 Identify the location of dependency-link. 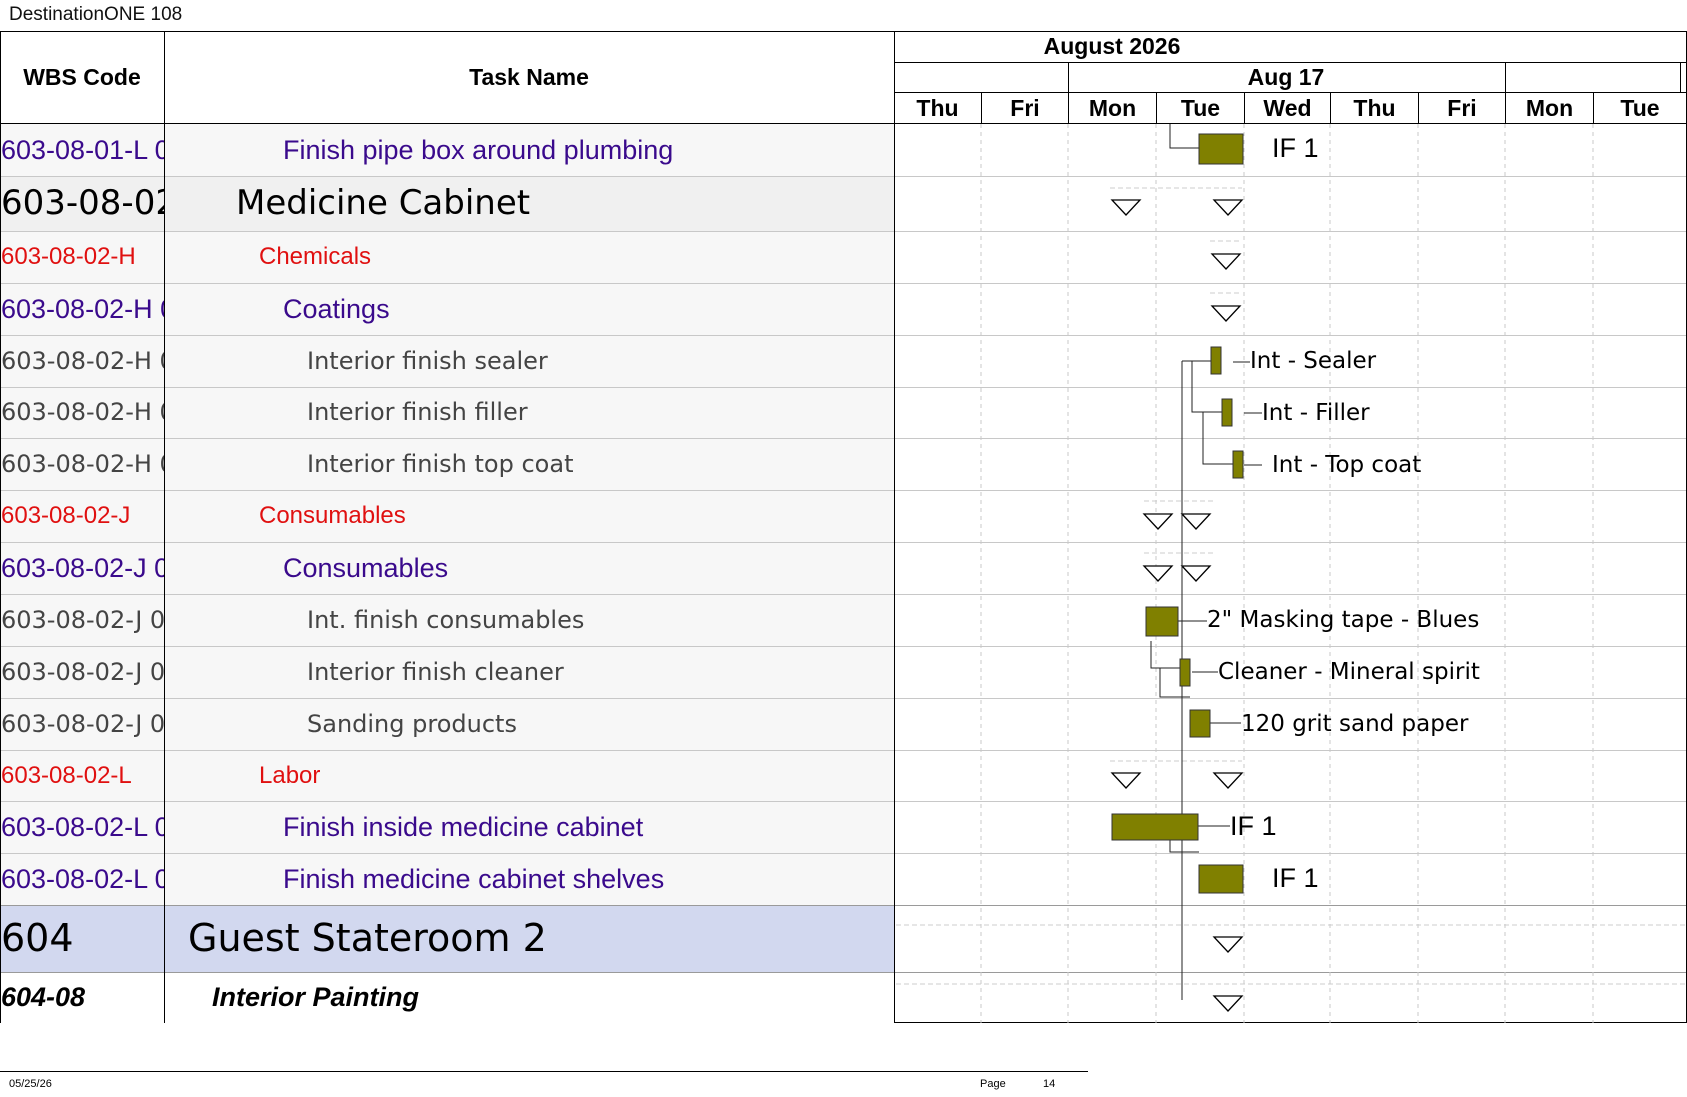
(1184, 136).